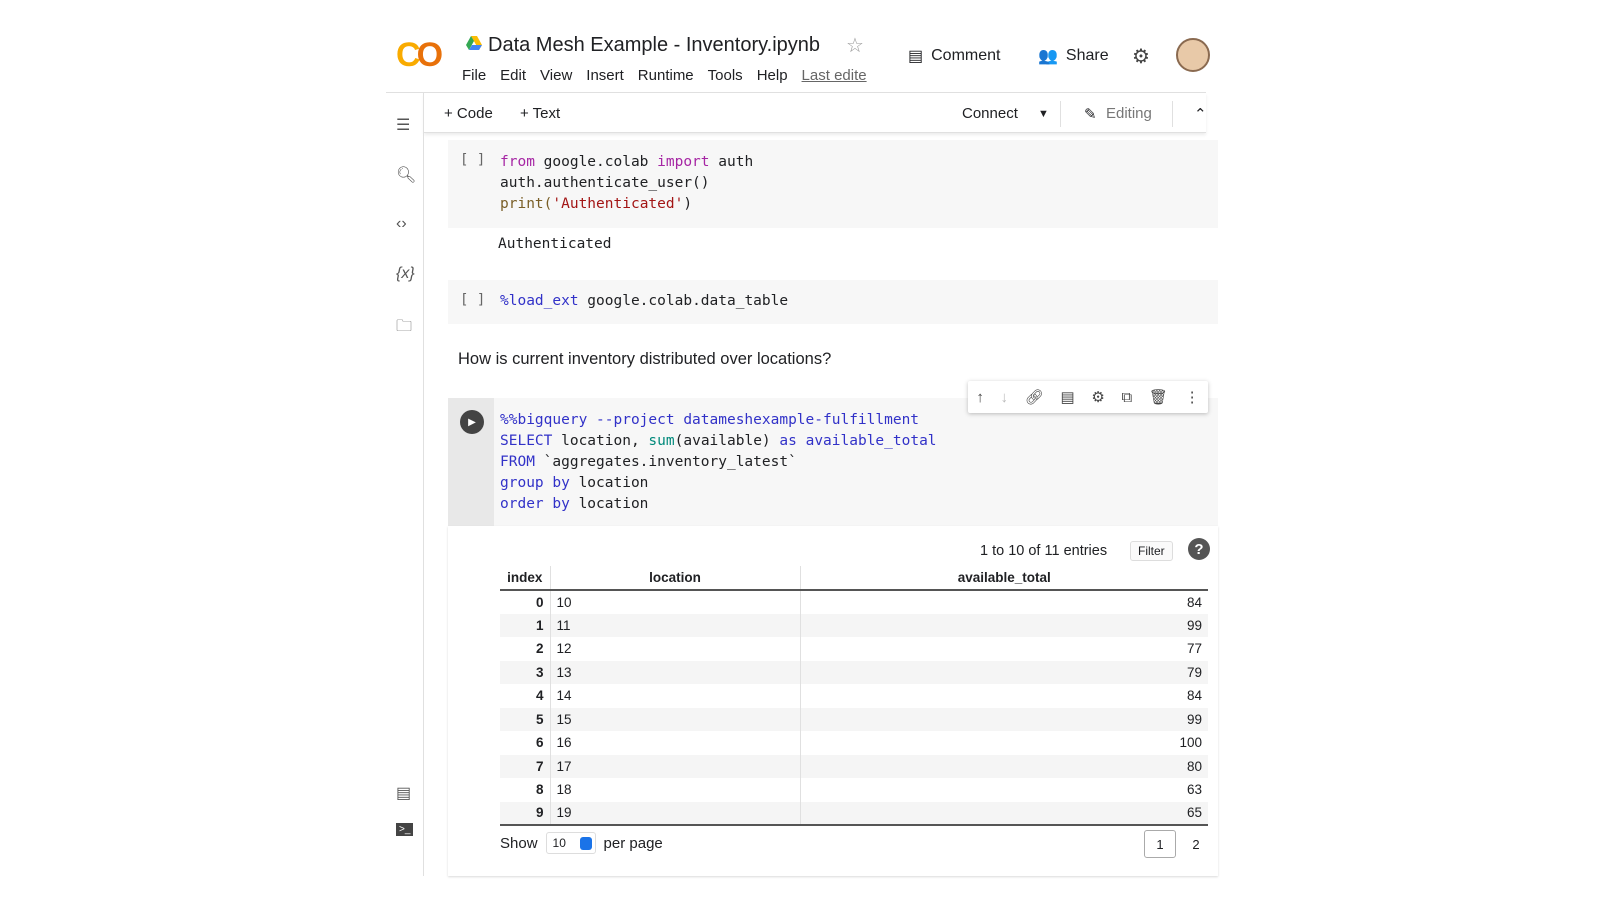 This screenshot has height=900, width=1600. Describe the element at coordinates (854, 813) in the screenshot. I see `table-row: 9 19 65` at that location.